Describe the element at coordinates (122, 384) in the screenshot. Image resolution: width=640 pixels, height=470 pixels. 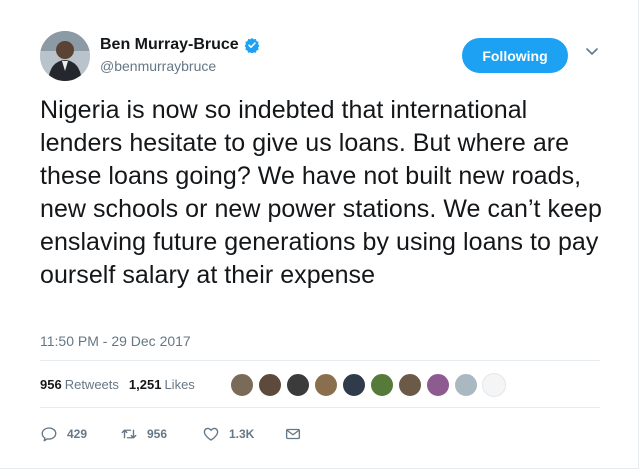
I see `engagement-stats: 956 Retweets 1,251 Likes` at that location.